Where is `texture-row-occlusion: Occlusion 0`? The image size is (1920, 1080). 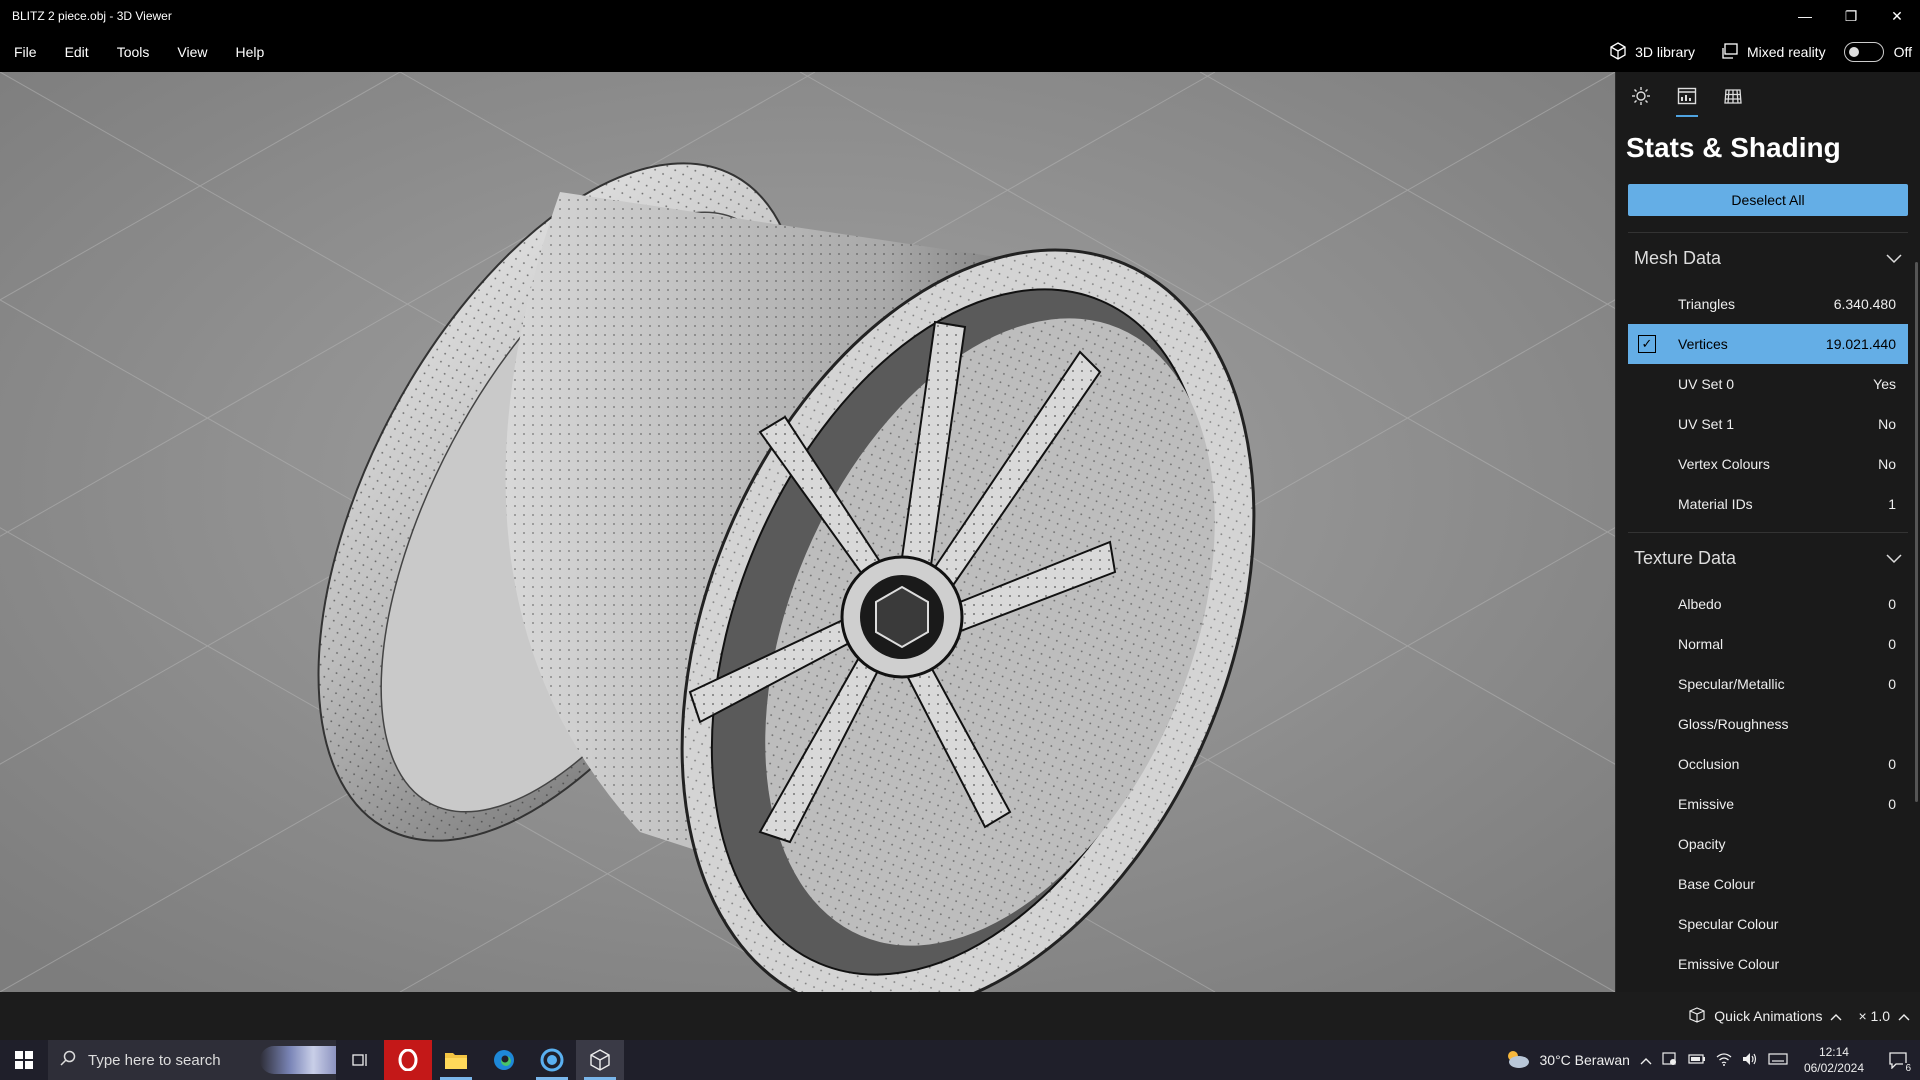
texture-row-occlusion: Occlusion 0 is located at coordinates (1768, 764).